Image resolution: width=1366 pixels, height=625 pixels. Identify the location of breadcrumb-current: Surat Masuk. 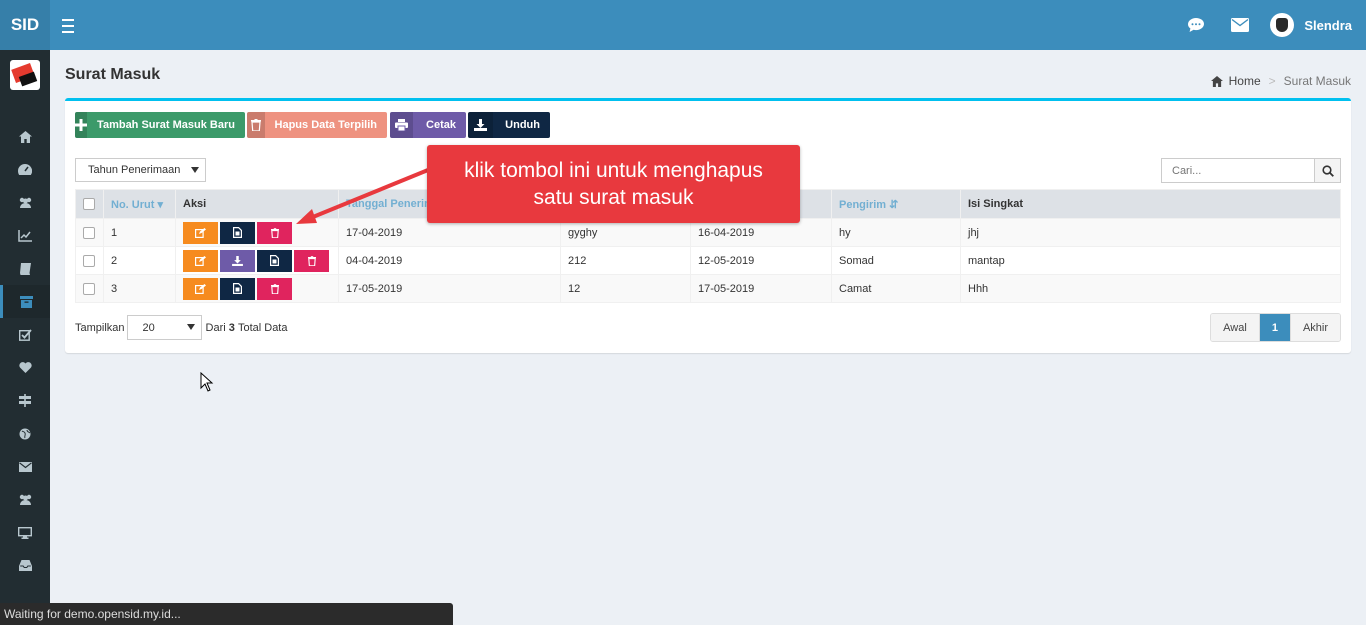
(1317, 81).